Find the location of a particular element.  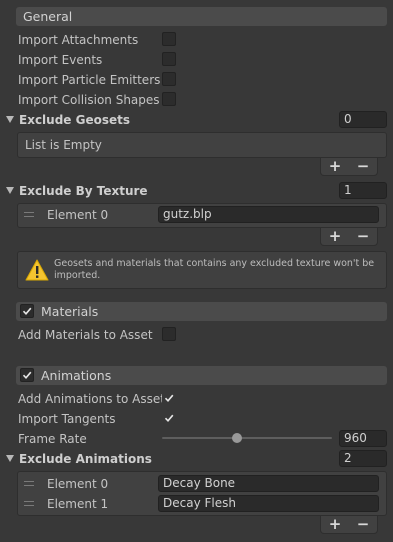

exclude-animations-list-controls: + − is located at coordinates (349, 525).